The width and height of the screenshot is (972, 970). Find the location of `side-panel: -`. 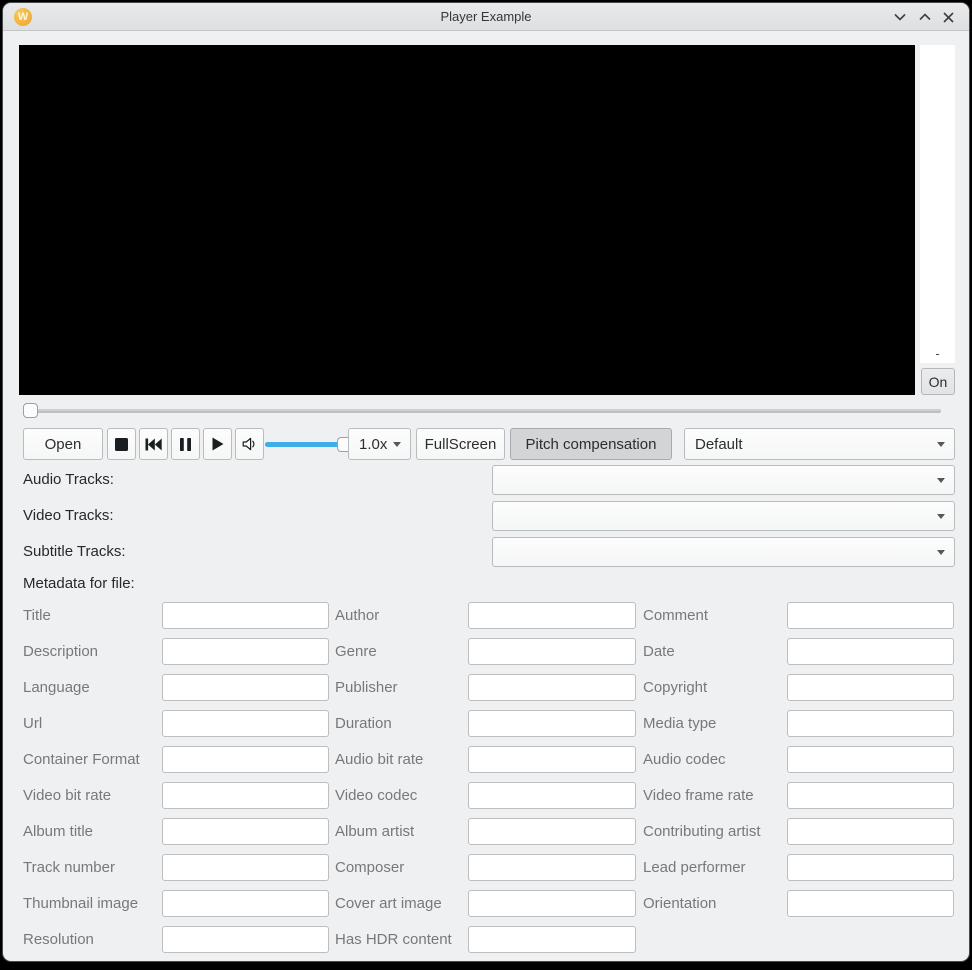

side-panel: - is located at coordinates (937, 204).